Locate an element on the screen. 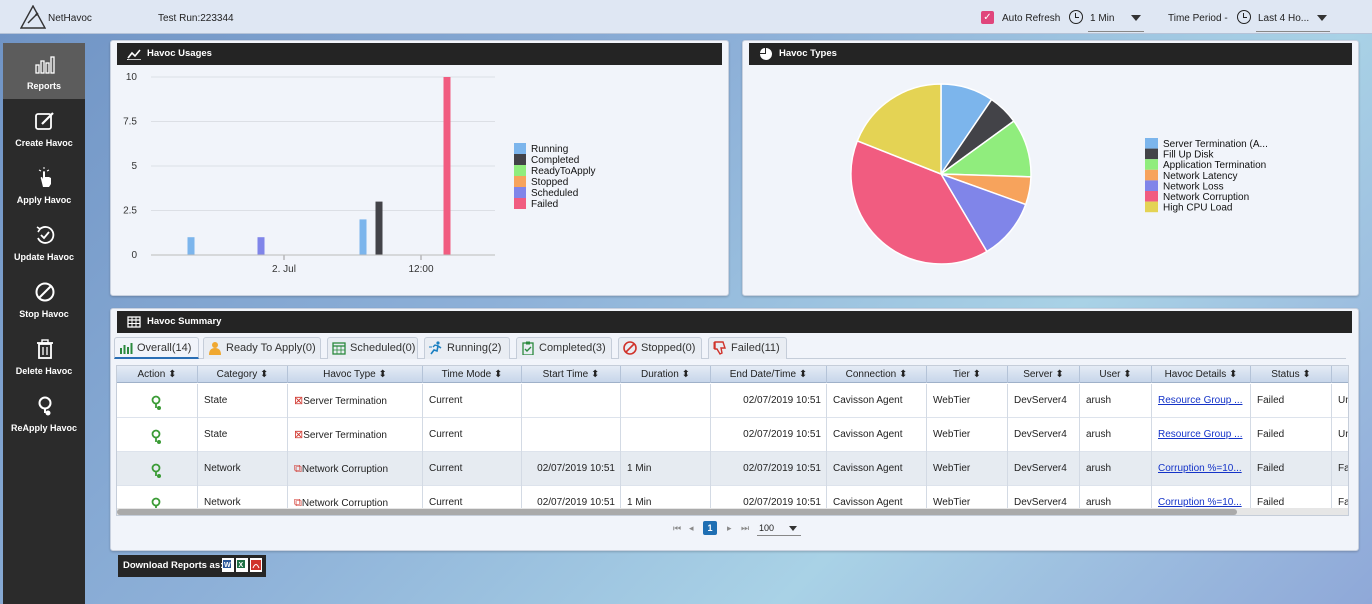 This screenshot has height=604, width=1372. app-name: NetHavoc is located at coordinates (70, 18).